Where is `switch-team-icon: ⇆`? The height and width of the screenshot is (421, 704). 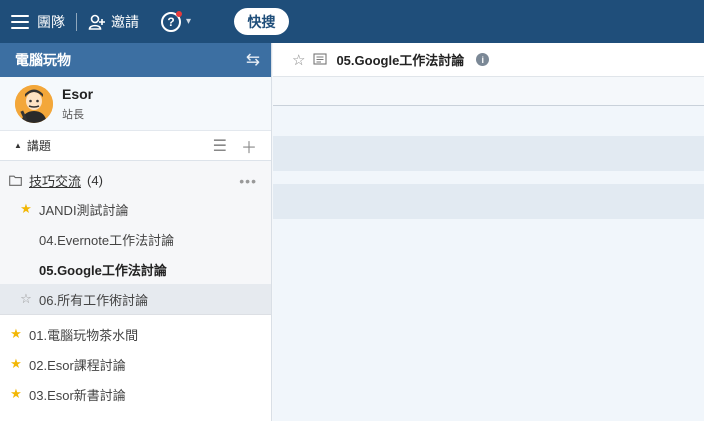 switch-team-icon: ⇆ is located at coordinates (253, 60).